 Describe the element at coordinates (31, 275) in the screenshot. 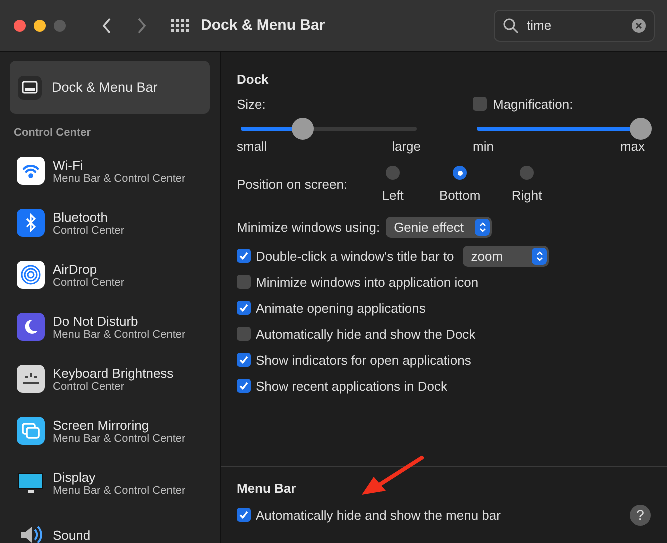

I see `airdrop-icon` at that location.